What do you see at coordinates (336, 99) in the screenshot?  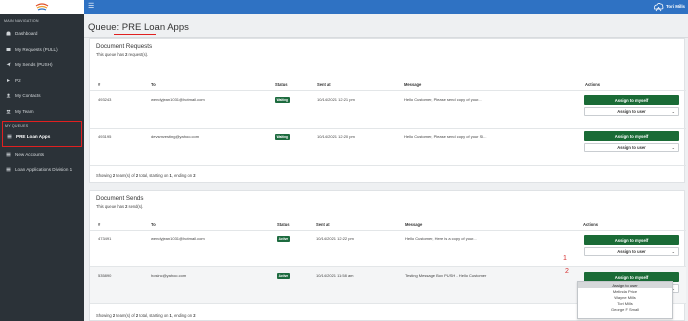 I see `row-sent-at: 10/14/2021 12:21 pm` at bounding box center [336, 99].